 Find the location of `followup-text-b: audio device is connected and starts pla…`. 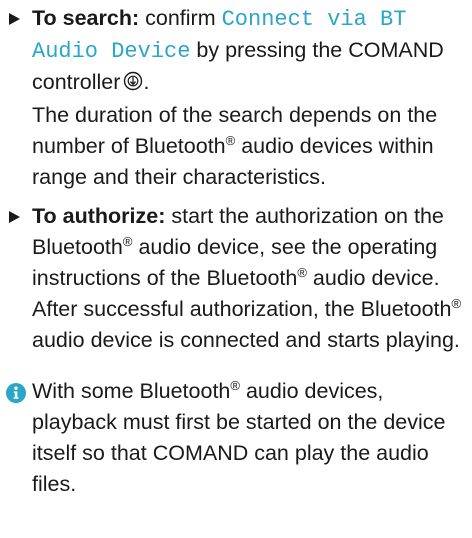

followup-text-b: audio device is connected and starts pla… is located at coordinates (246, 340).